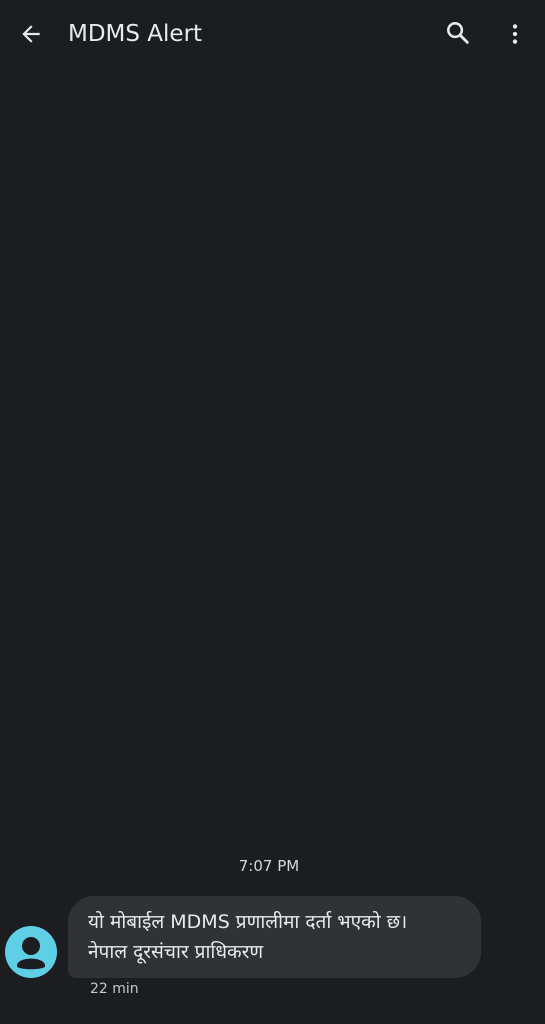 The height and width of the screenshot is (1024, 545). I want to click on app-bar: MDMS Alert, so click(272, 34).